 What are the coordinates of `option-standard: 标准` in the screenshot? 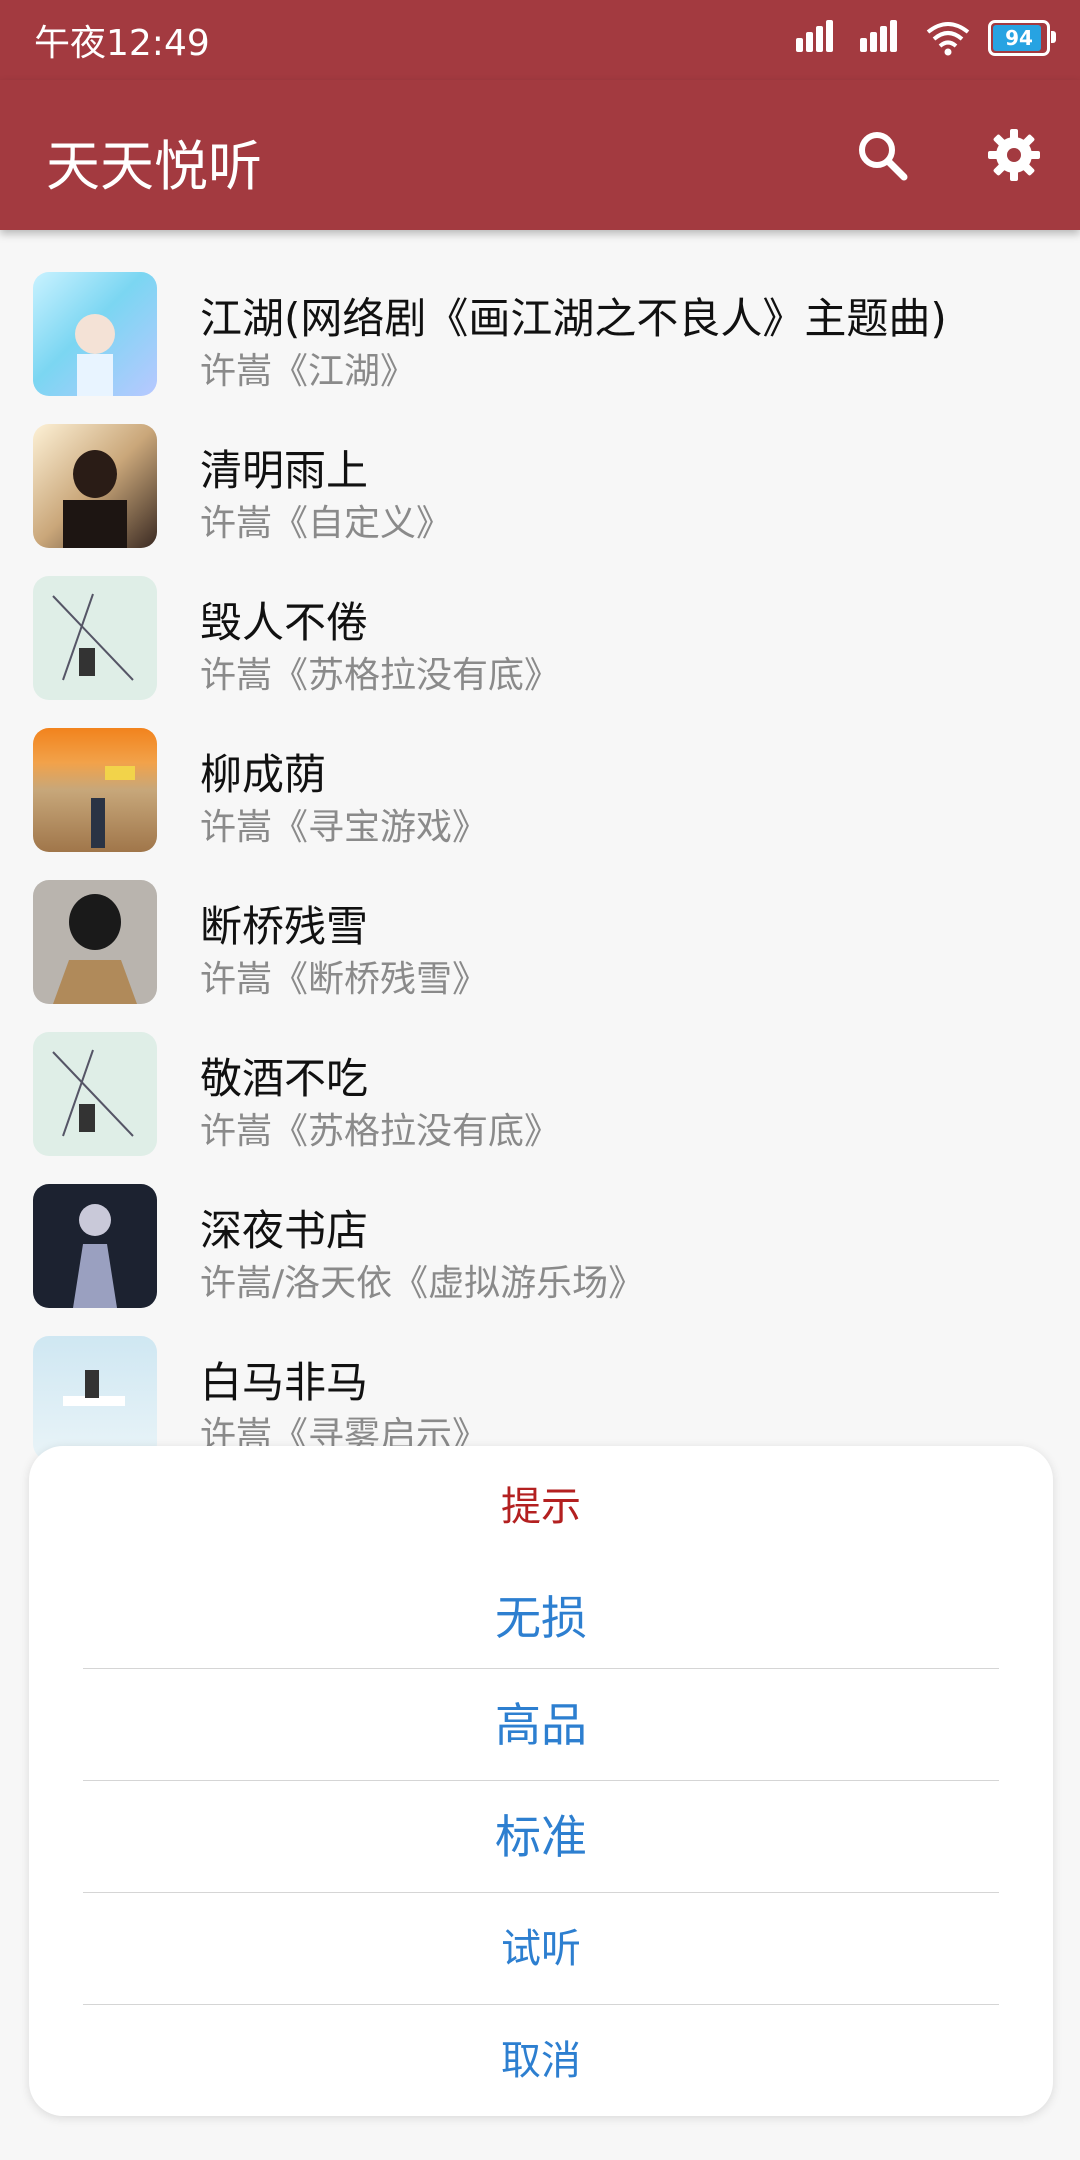 It's located at (541, 1836).